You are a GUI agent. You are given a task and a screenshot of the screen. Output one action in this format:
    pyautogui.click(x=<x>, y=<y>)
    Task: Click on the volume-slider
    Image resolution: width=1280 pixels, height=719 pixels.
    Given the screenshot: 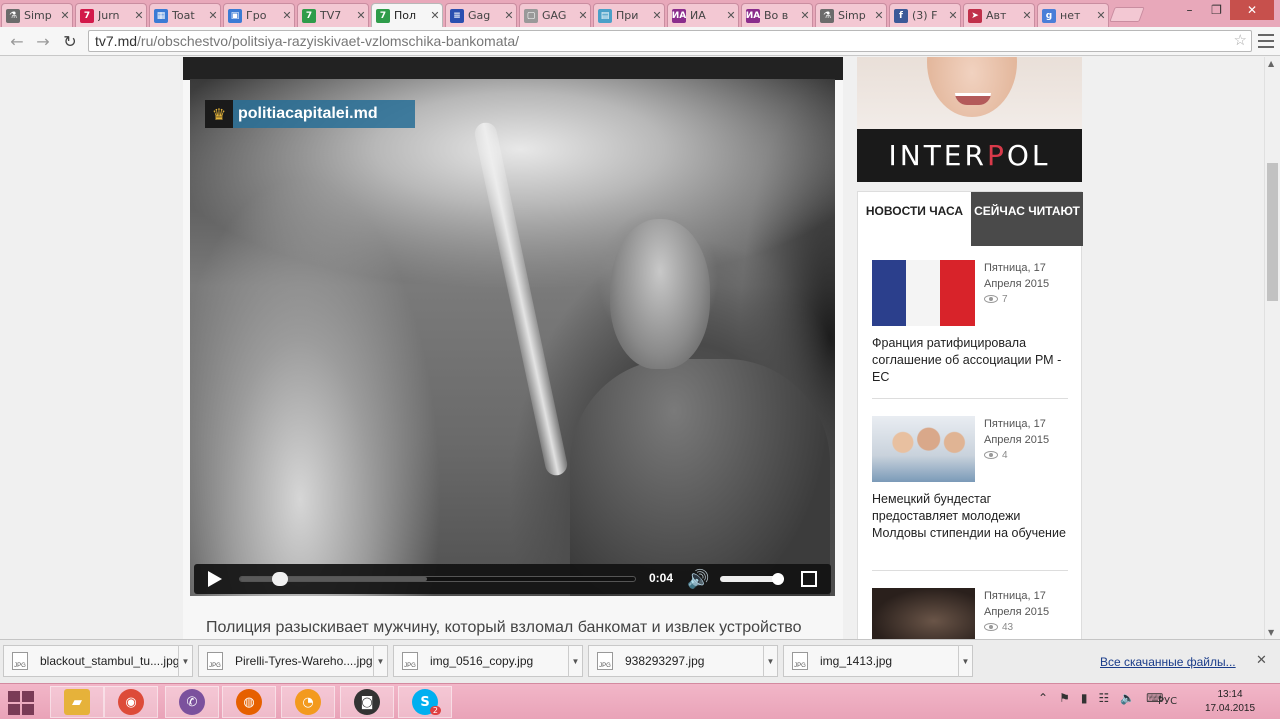 What is the action you would take?
    pyautogui.click(x=752, y=579)
    